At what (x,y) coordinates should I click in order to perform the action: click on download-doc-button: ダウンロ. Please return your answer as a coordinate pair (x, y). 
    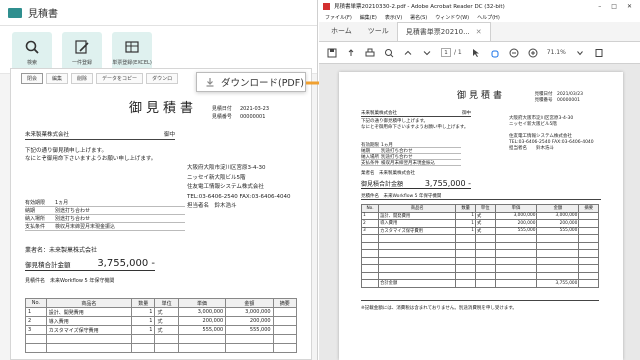
    Looking at the image, I should click on (162, 78).